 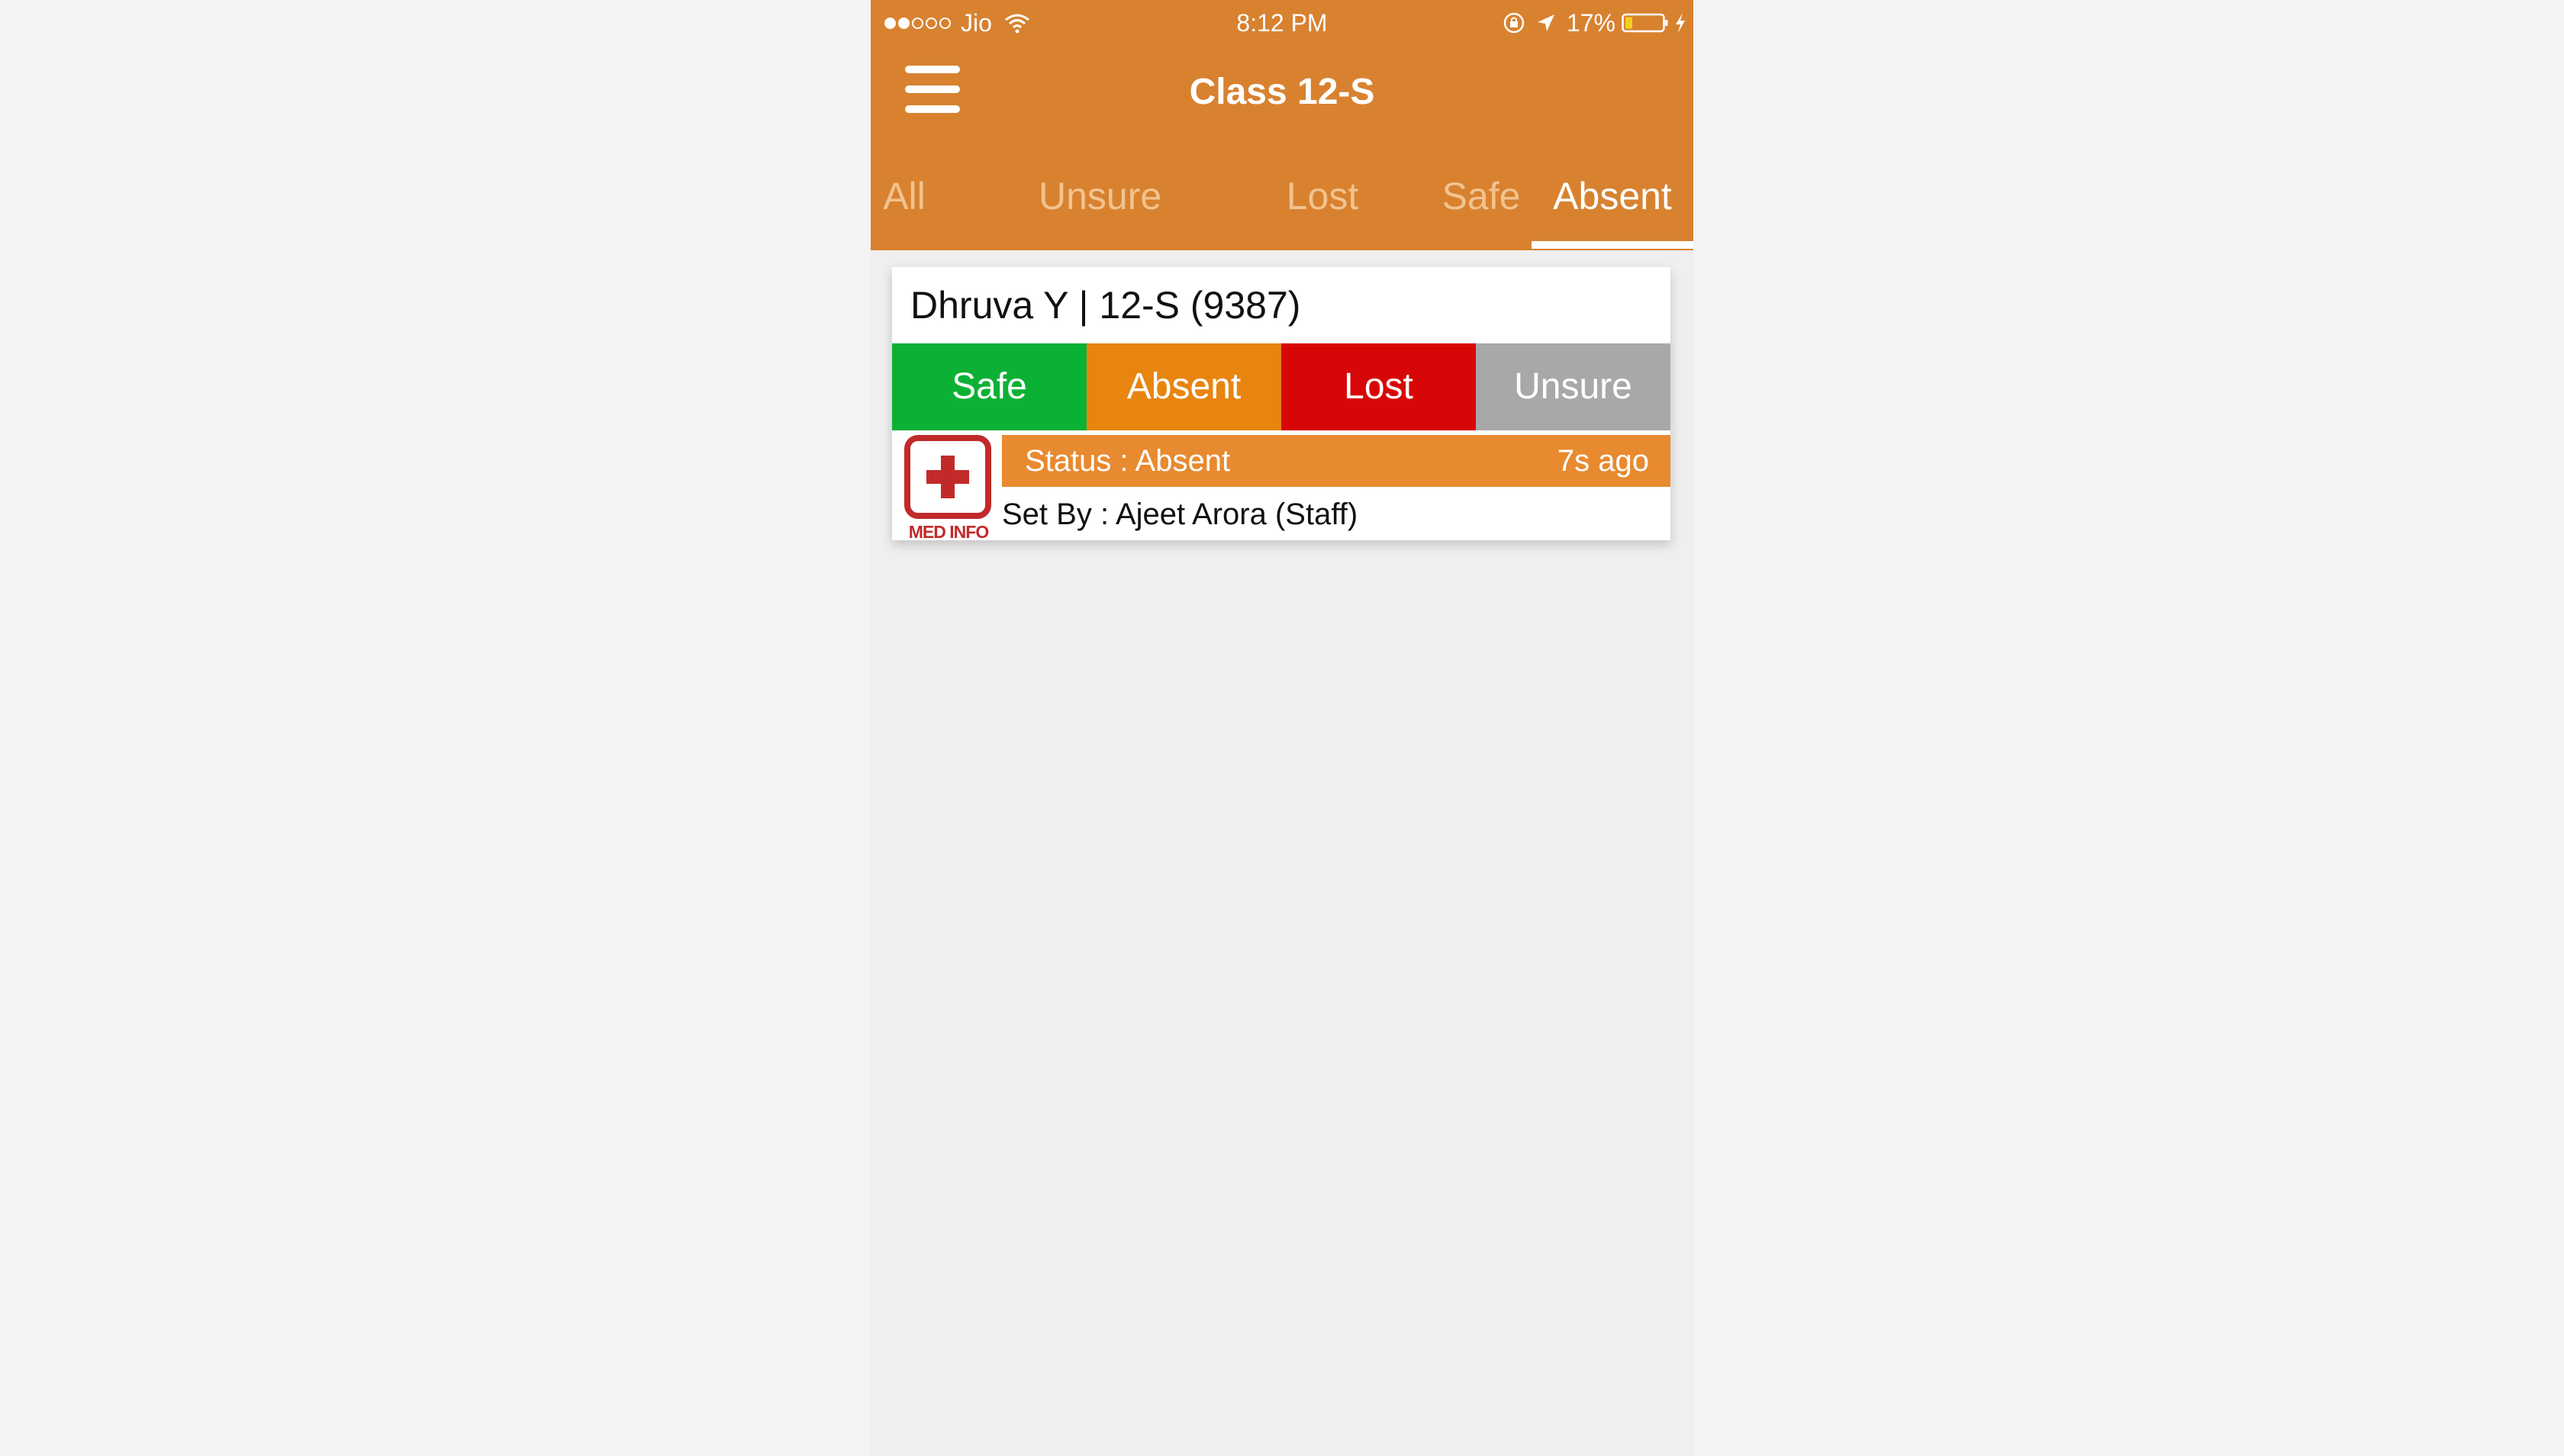 I want to click on status-bar-right: 17%, so click(x=1595, y=23).